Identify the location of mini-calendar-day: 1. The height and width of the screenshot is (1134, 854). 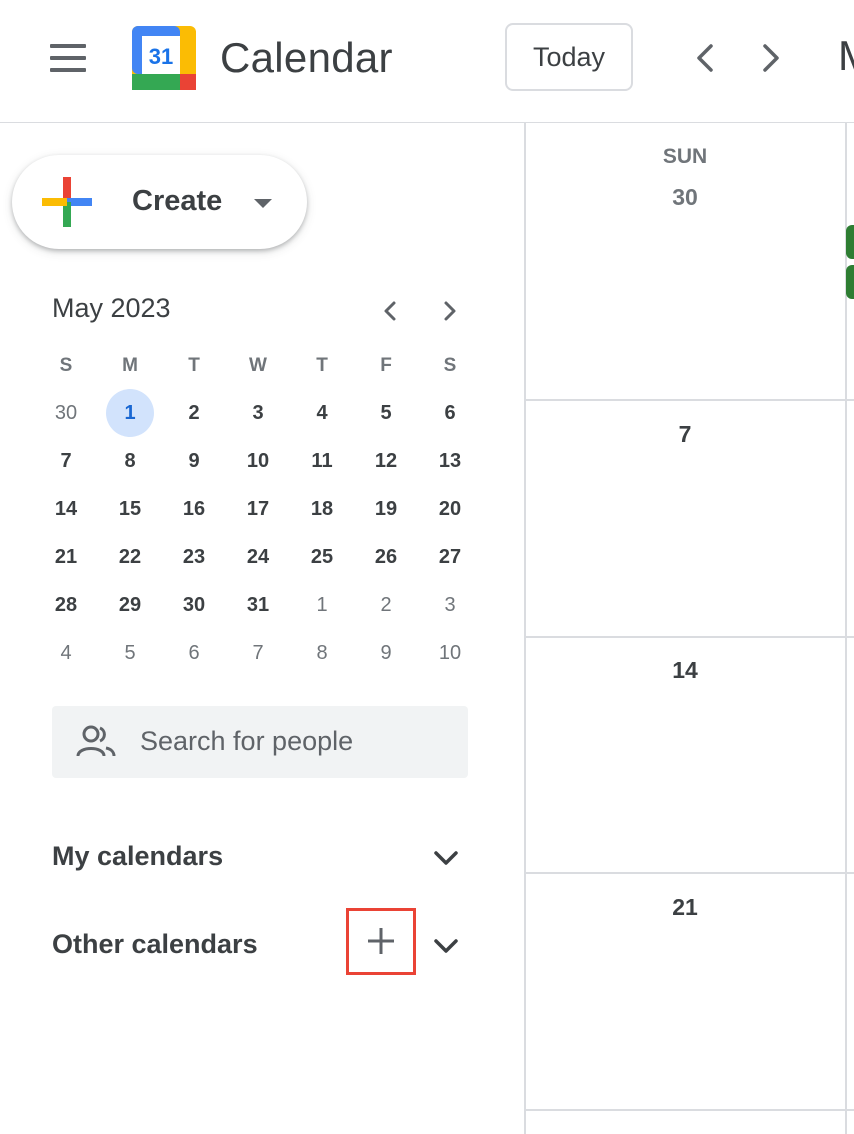
(322, 605).